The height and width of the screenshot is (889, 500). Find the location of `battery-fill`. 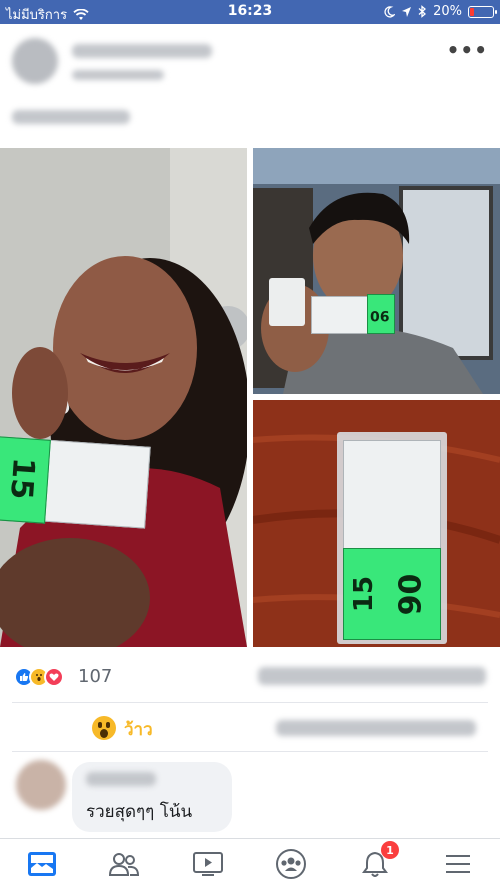

battery-fill is located at coordinates (472, 11).